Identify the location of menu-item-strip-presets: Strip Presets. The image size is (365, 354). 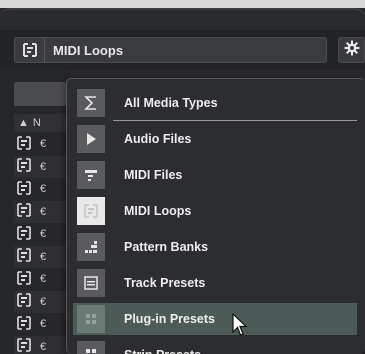
(215, 346).